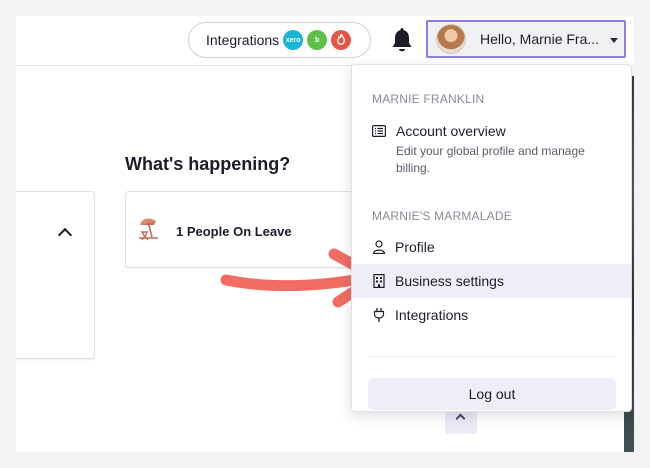  Describe the element at coordinates (449, 281) in the screenshot. I see `menu-item-label: Business settings` at that location.